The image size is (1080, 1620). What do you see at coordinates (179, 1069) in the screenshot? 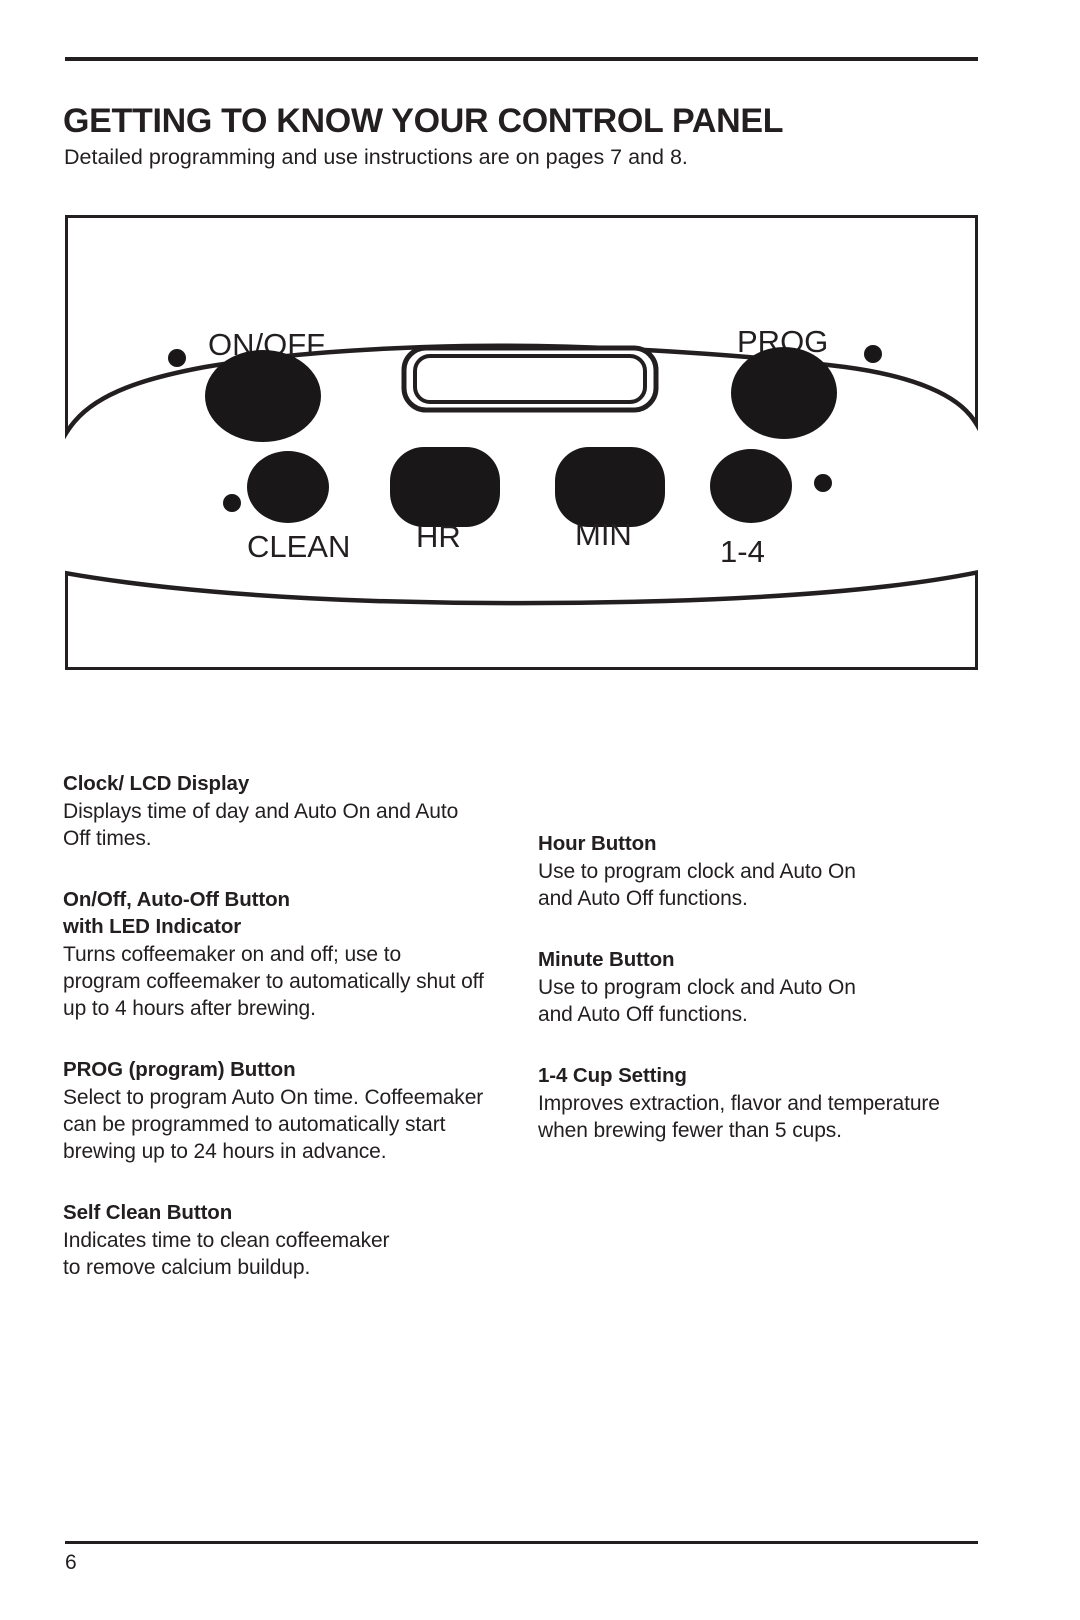
I see `entry-title: PROG (program) Button` at bounding box center [179, 1069].